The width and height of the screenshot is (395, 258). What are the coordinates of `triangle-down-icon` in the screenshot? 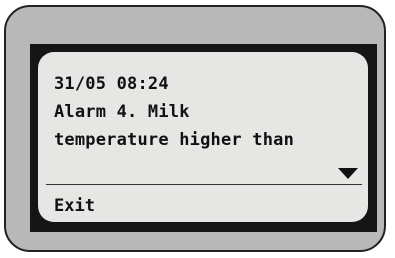 It's located at (348, 173).